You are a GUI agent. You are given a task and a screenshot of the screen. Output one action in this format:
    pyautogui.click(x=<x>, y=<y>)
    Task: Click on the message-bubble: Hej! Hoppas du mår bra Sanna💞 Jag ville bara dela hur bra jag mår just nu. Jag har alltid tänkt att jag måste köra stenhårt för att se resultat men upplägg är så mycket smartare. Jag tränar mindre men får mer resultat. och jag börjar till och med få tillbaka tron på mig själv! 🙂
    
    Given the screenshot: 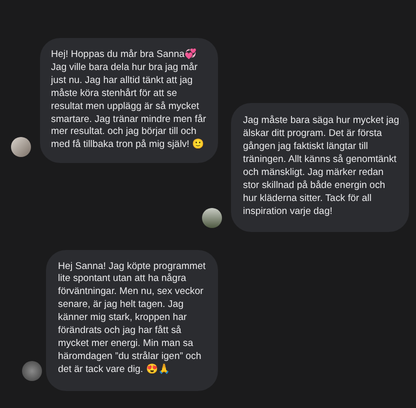 What is the action you would take?
    pyautogui.click(x=129, y=101)
    